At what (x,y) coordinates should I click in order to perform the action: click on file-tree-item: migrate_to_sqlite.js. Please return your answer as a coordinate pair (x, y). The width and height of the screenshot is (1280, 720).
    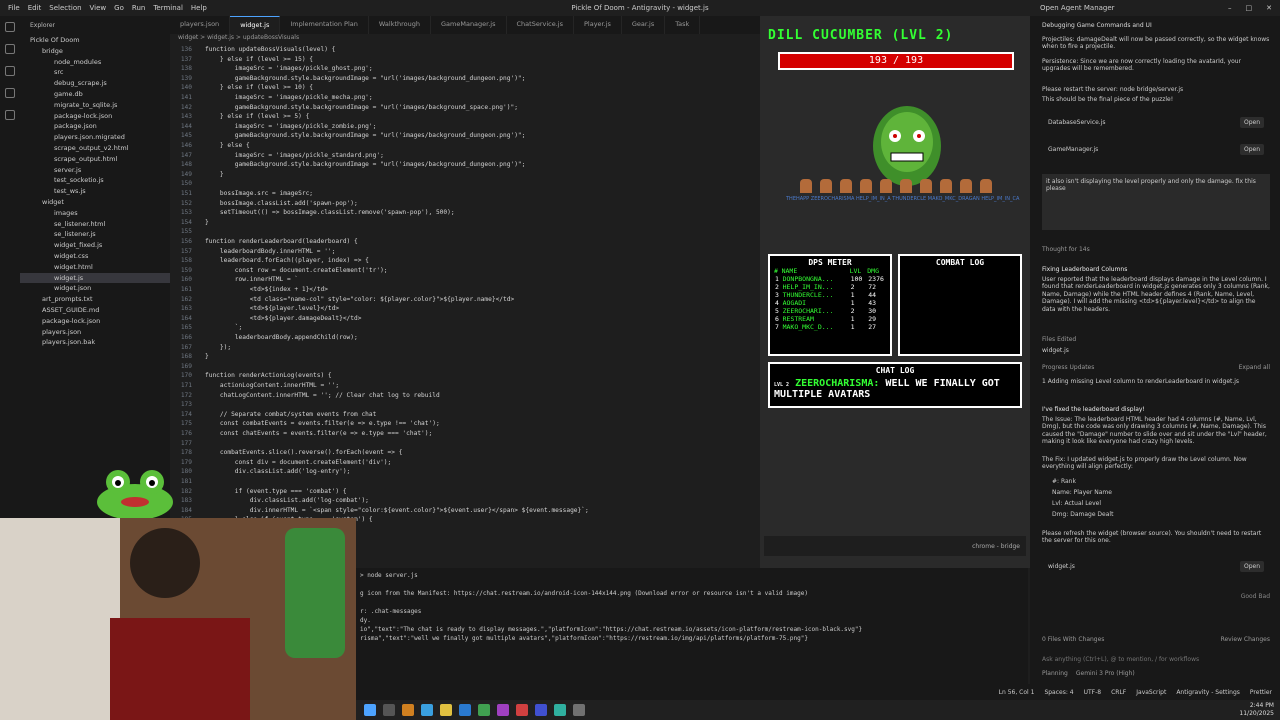
    Looking at the image, I should click on (95, 105).